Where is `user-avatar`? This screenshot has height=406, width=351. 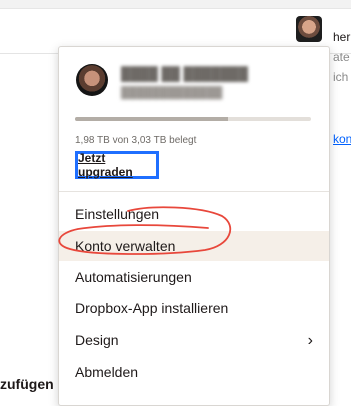
user-avatar is located at coordinates (92, 80).